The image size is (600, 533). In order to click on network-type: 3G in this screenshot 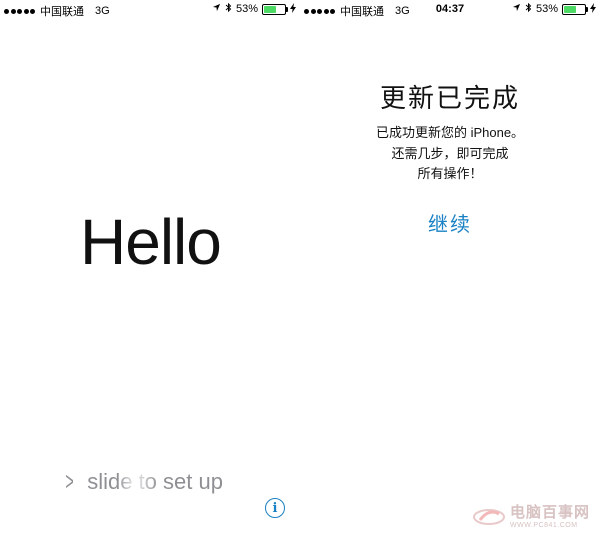, I will do `click(102, 11)`.